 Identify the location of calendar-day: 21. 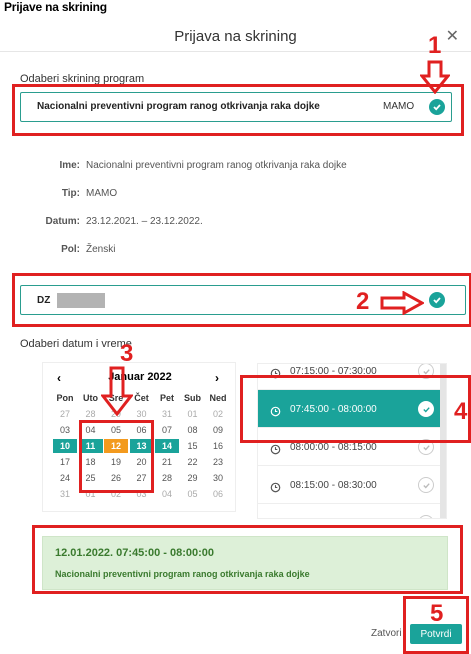
(167, 462).